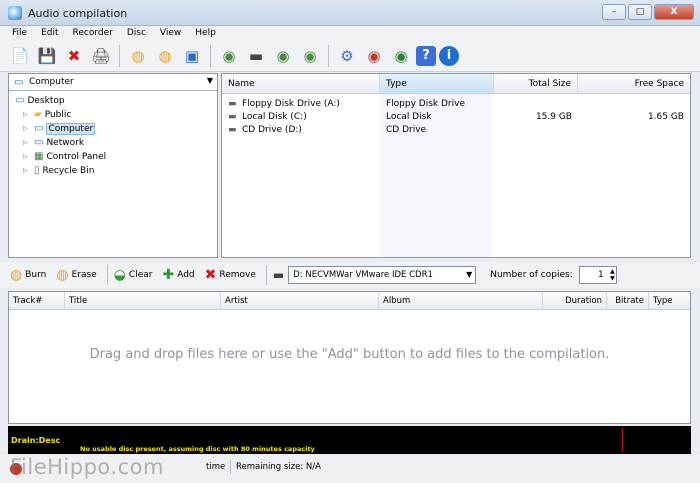  What do you see at coordinates (210, 275) in the screenshot?
I see `remove-icon: ✖` at bounding box center [210, 275].